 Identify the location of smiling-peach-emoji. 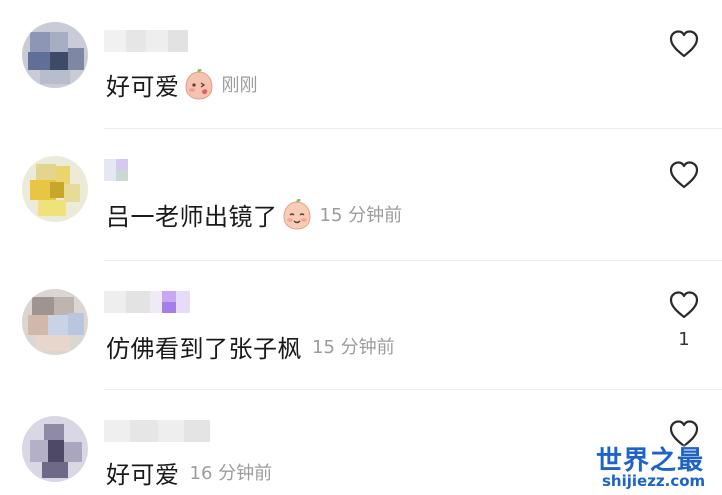
(296, 214).